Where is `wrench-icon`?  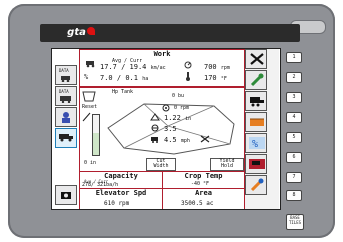
wrench-icon is located at coordinates (257, 80).